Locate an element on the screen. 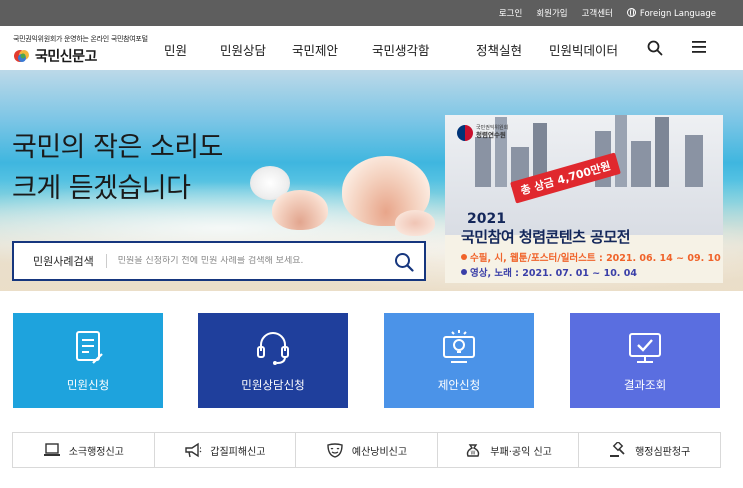 The image size is (743, 488). nav-item-proposal: 국민제안 is located at coordinates (315, 49).